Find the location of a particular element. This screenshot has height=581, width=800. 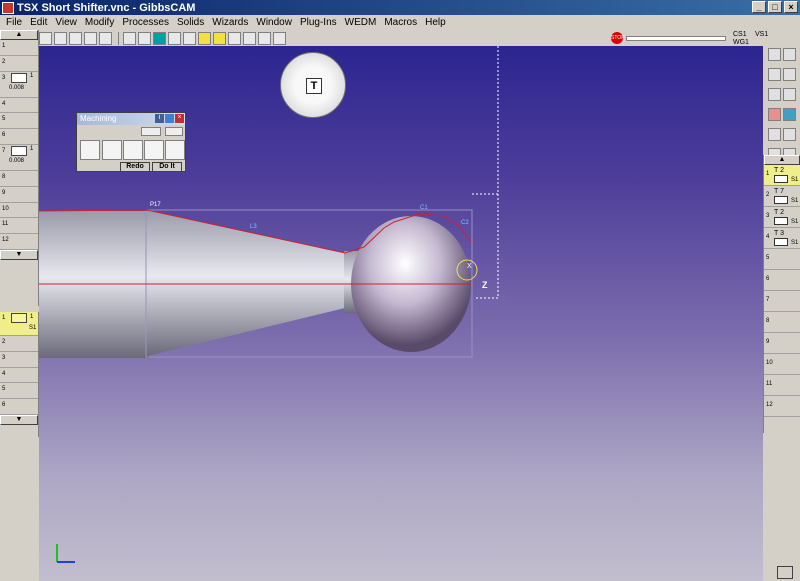

process-slot: 9 is located at coordinates (782, 343).